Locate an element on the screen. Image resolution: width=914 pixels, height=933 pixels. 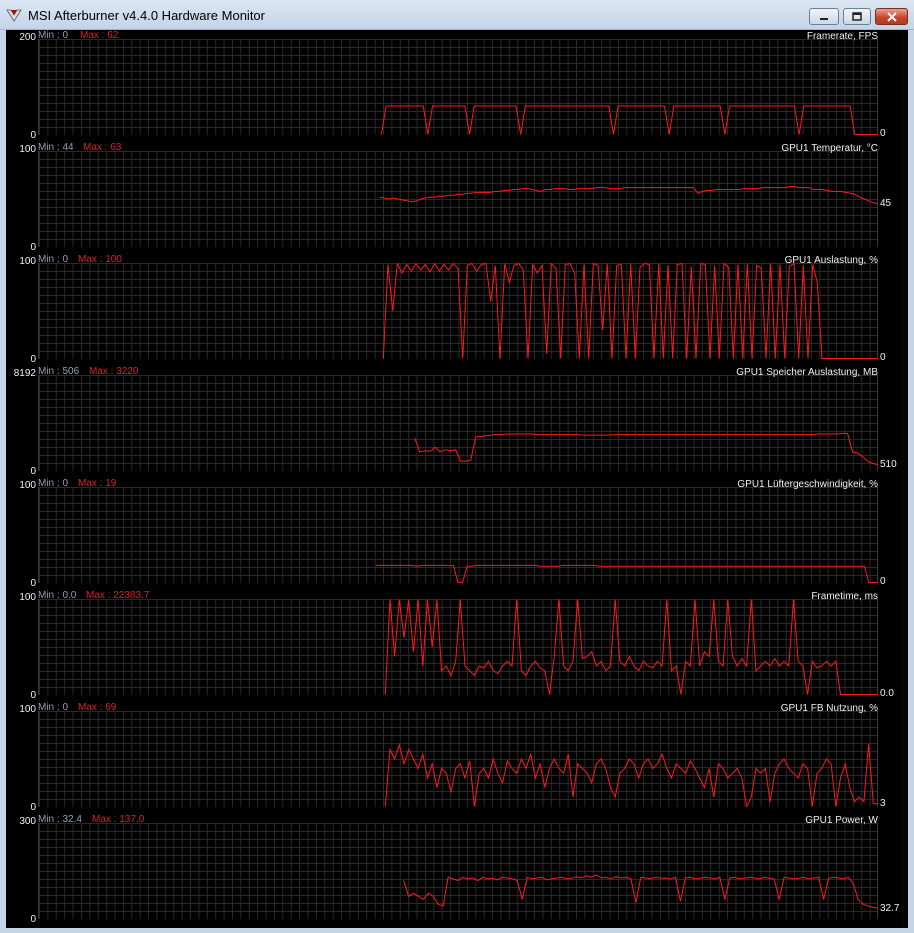
graph-panel-framerate: 200 0 Min : 0 Max : 62 Framerate, FPS 0 is located at coordinates (457, 86).